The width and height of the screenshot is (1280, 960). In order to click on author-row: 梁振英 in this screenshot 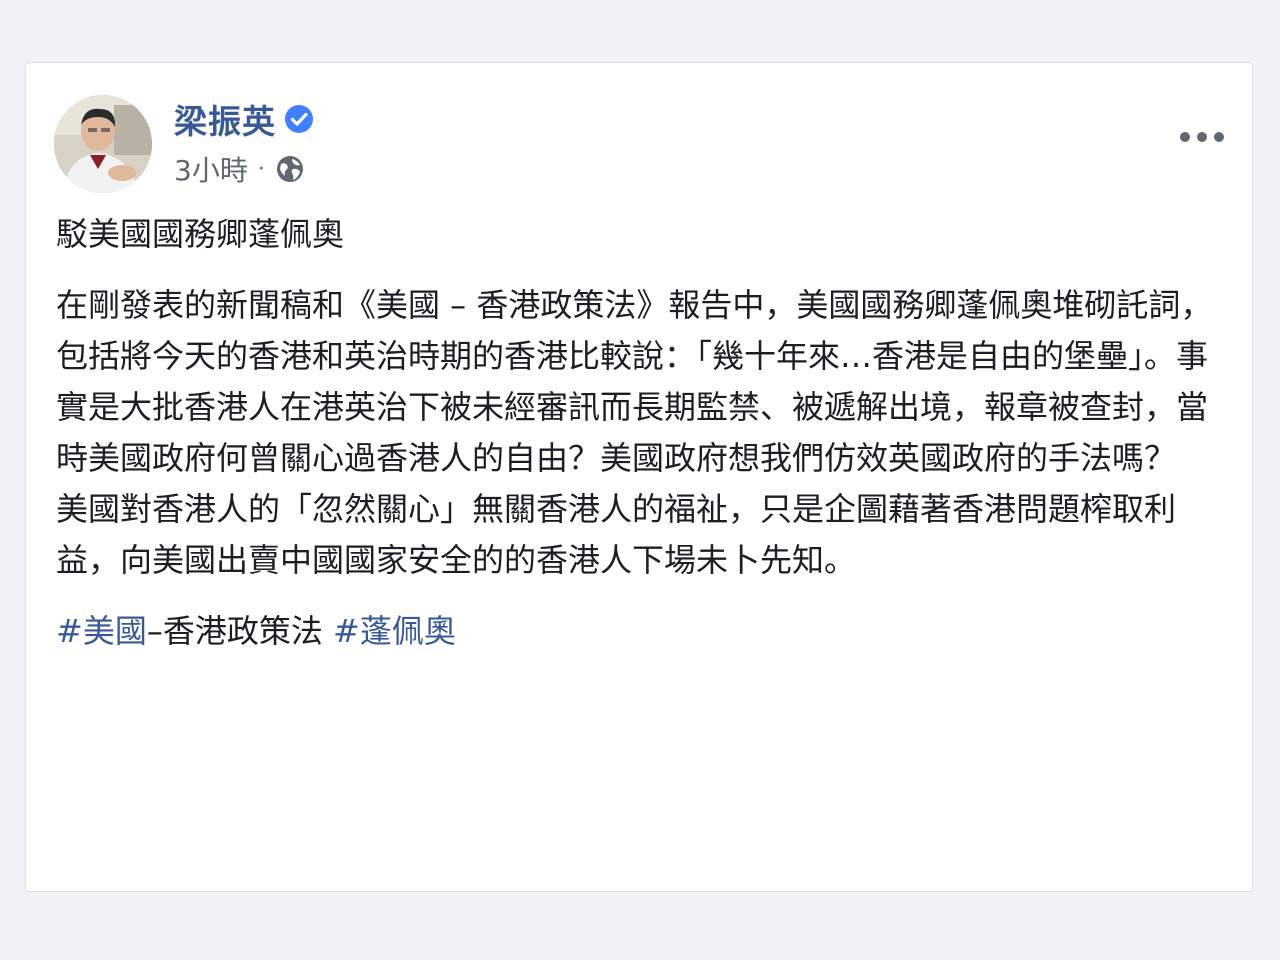, I will do `click(244, 119)`.